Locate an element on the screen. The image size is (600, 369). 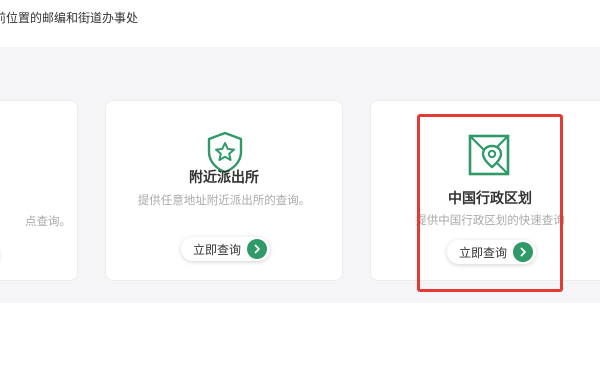
card-partial-left: 点查询。 is located at coordinates (39, 190).